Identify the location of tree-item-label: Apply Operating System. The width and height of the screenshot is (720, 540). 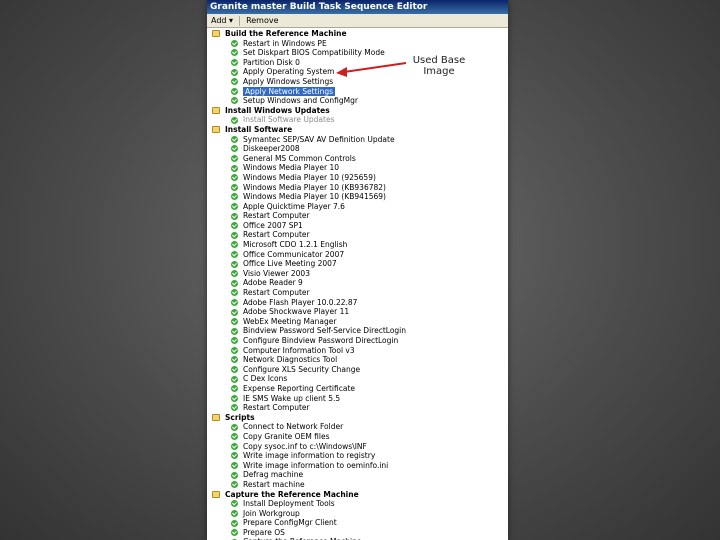
(289, 72).